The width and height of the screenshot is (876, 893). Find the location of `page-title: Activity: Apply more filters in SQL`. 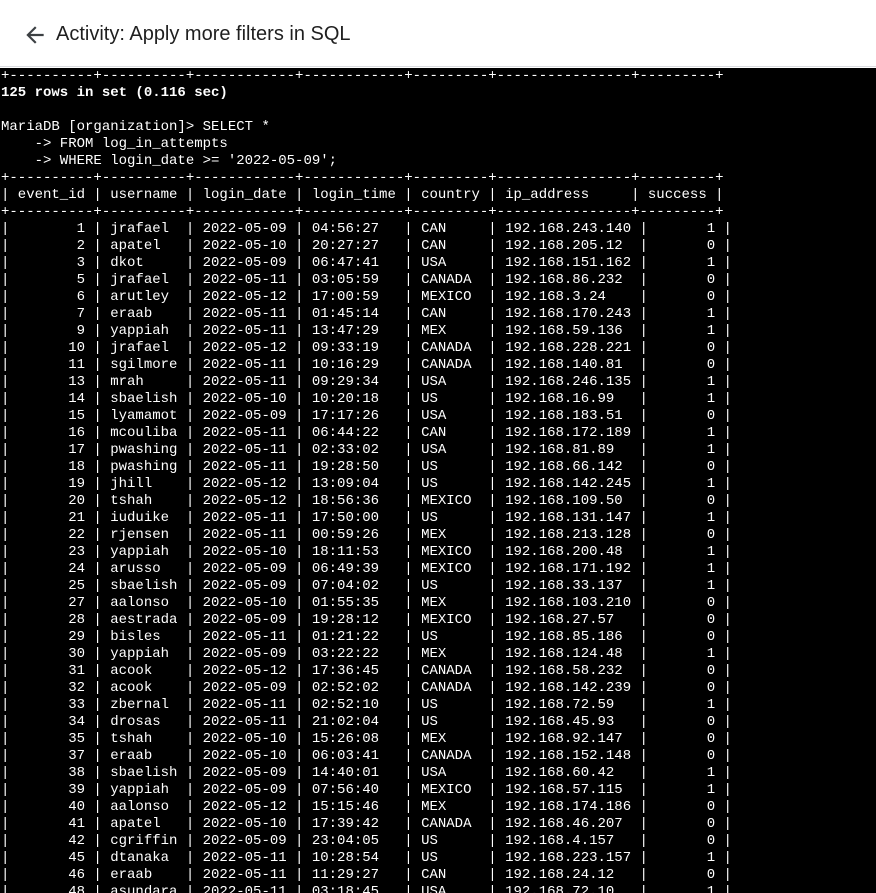

page-title: Activity: Apply more filters in SQL is located at coordinates (203, 34).